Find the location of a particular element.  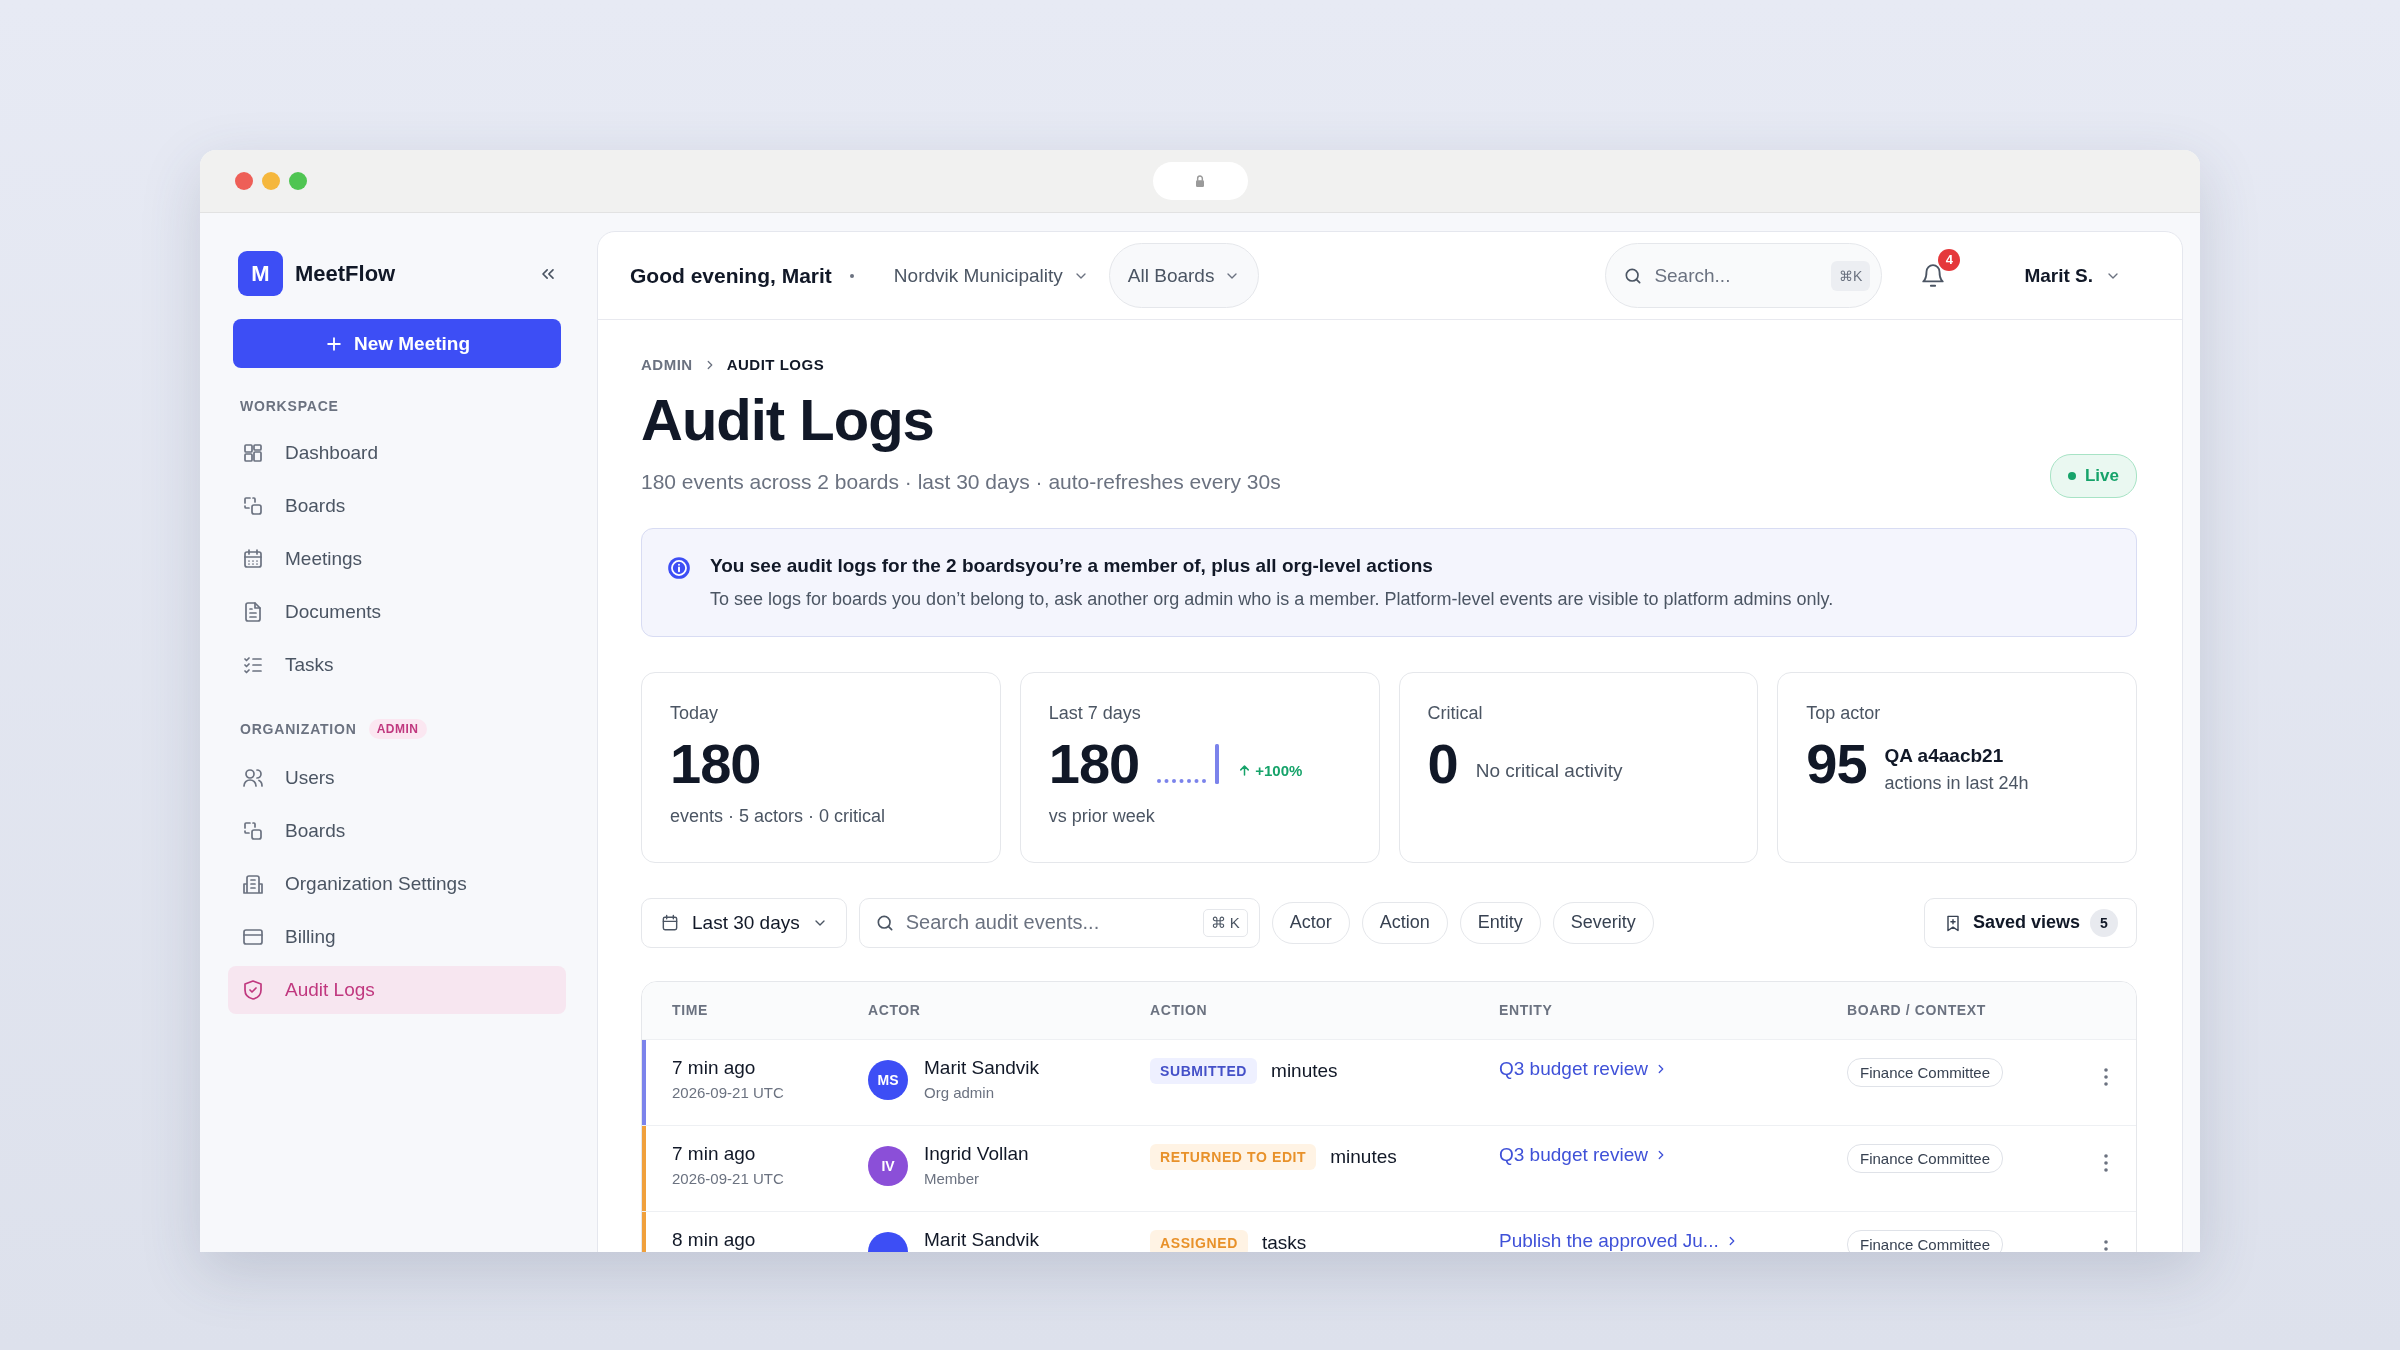

info-icon is located at coordinates (679, 567).